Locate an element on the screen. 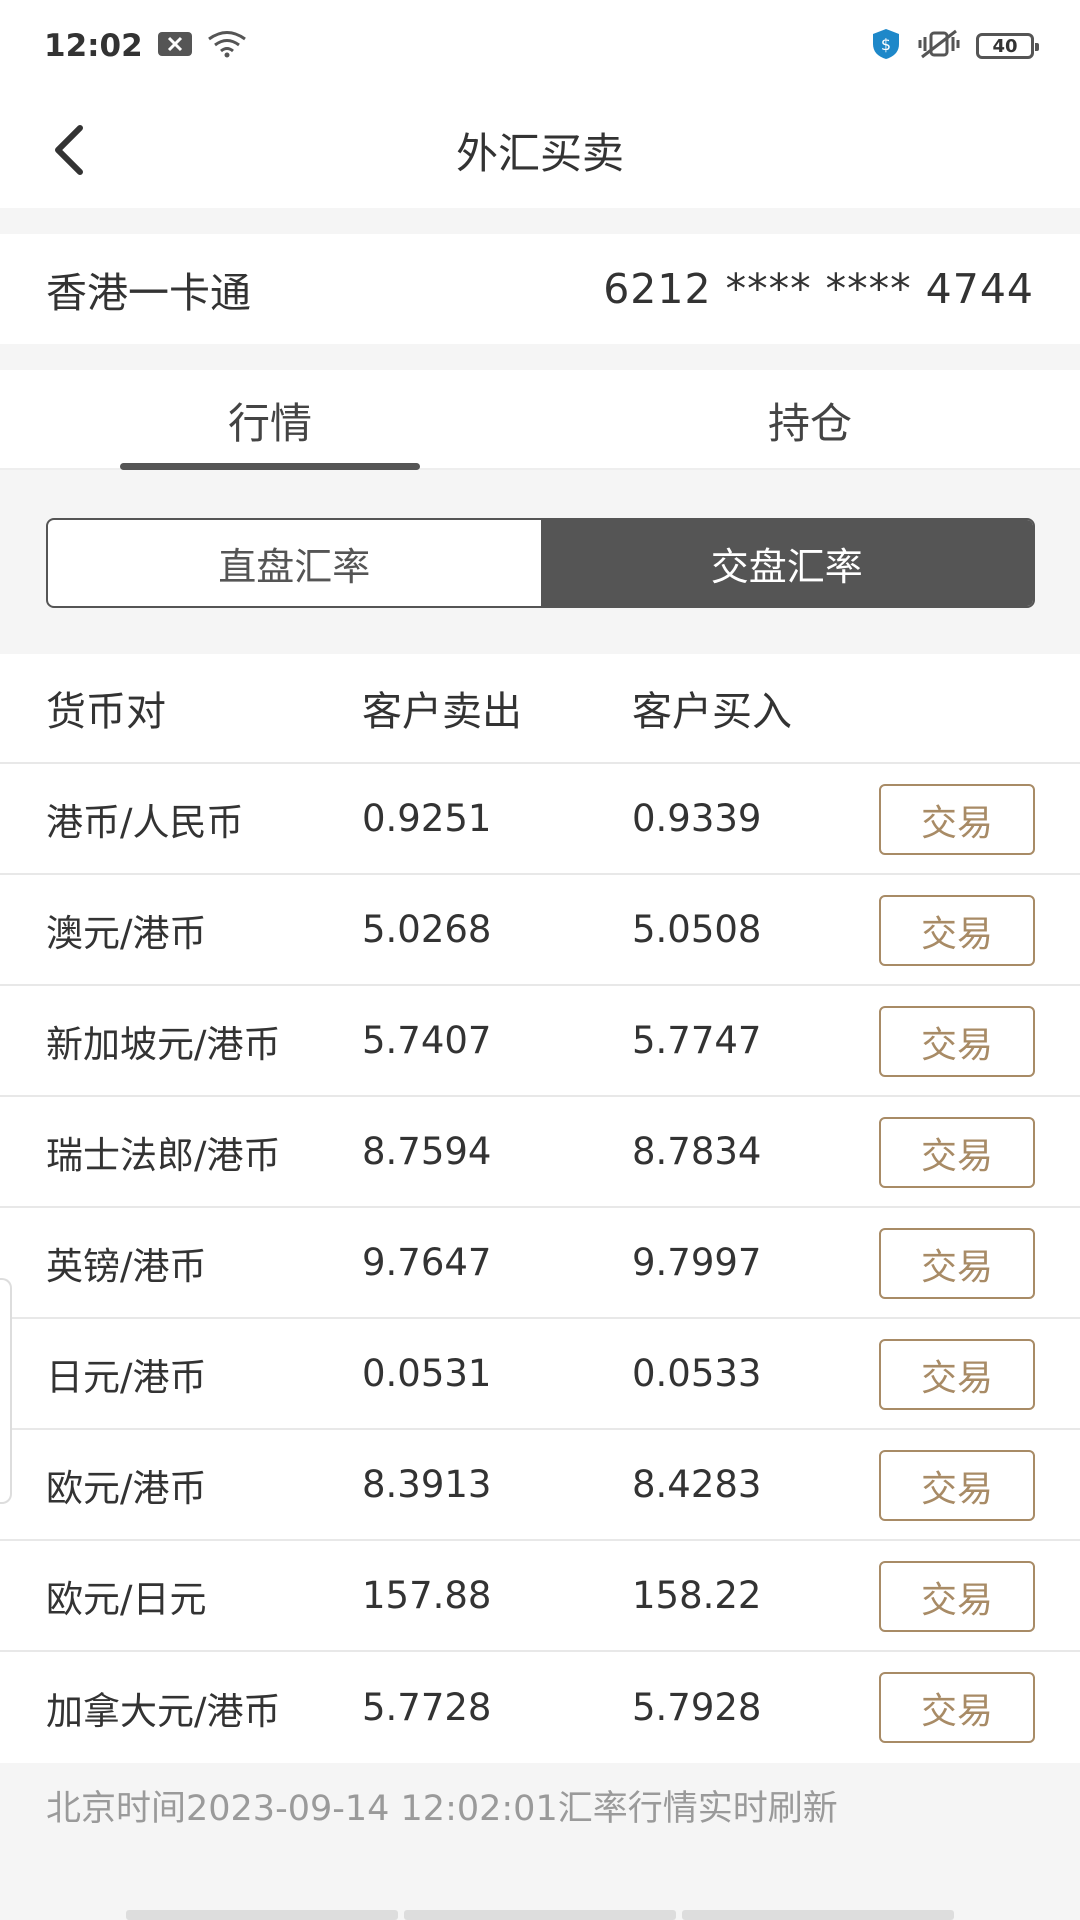 The image size is (1080, 1920). card-name: 香港一卡通 is located at coordinates (148, 293).